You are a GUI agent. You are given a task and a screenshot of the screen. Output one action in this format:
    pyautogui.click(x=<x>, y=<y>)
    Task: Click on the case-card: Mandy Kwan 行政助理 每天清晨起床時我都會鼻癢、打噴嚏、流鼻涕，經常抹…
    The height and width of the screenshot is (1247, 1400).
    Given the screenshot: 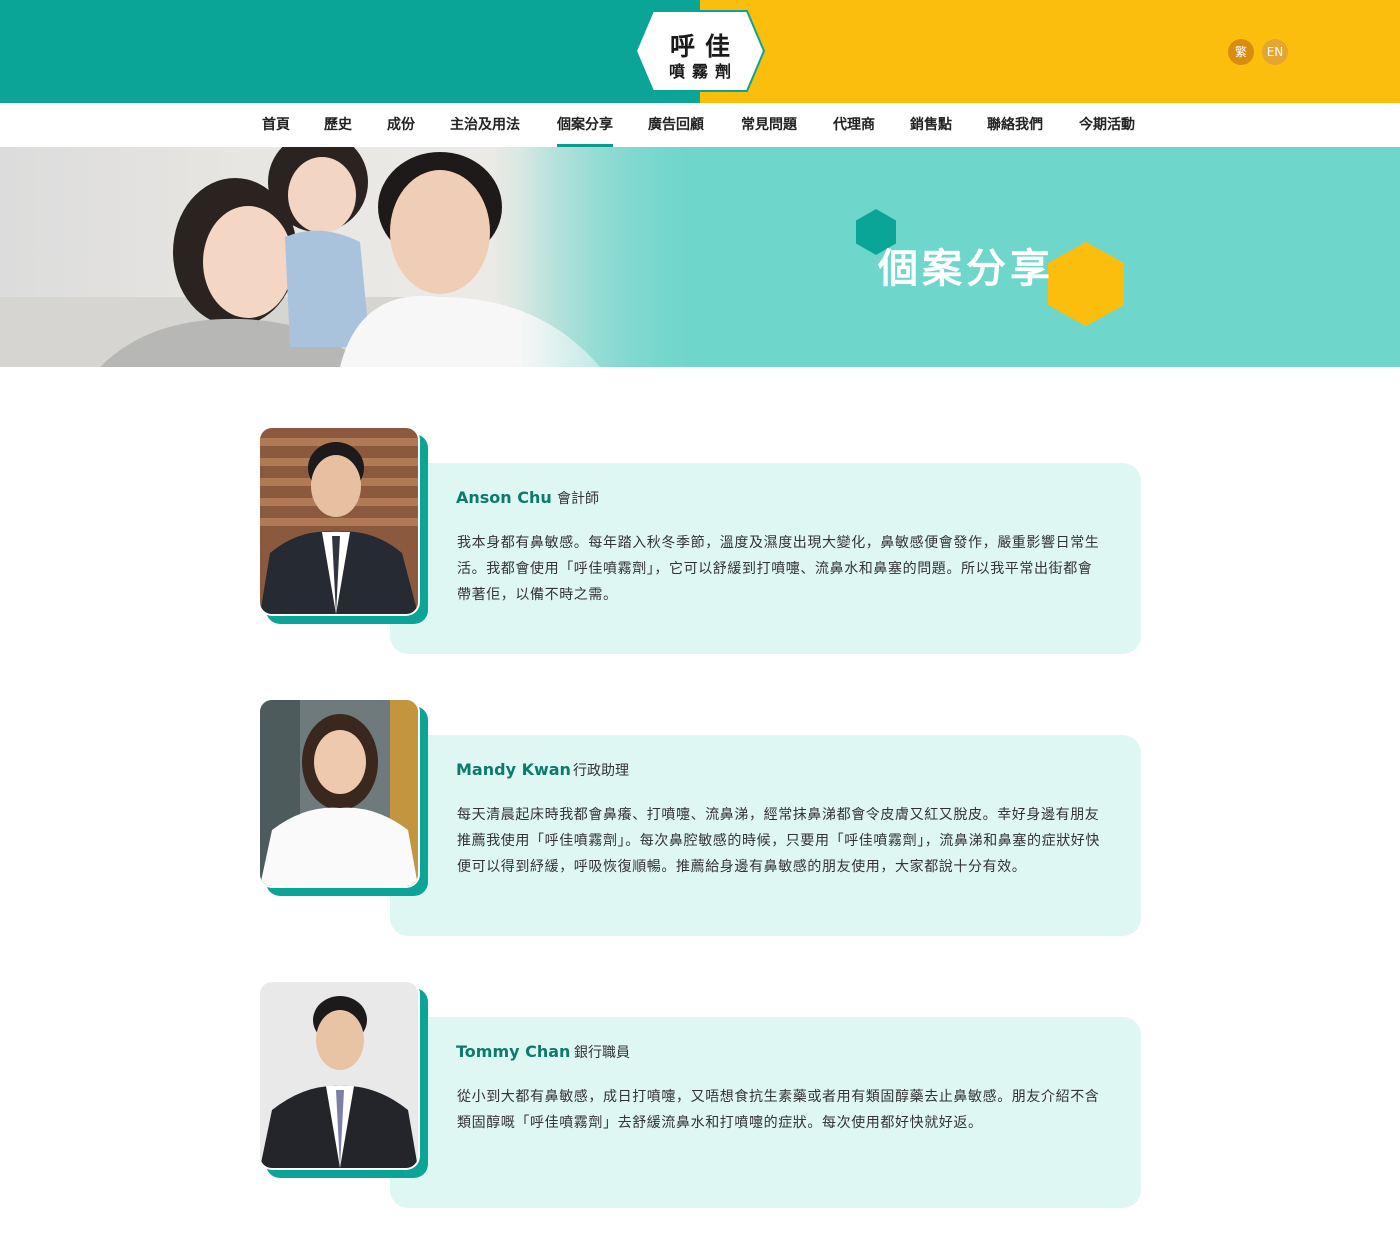 What is the action you would take?
    pyautogui.click(x=700, y=817)
    